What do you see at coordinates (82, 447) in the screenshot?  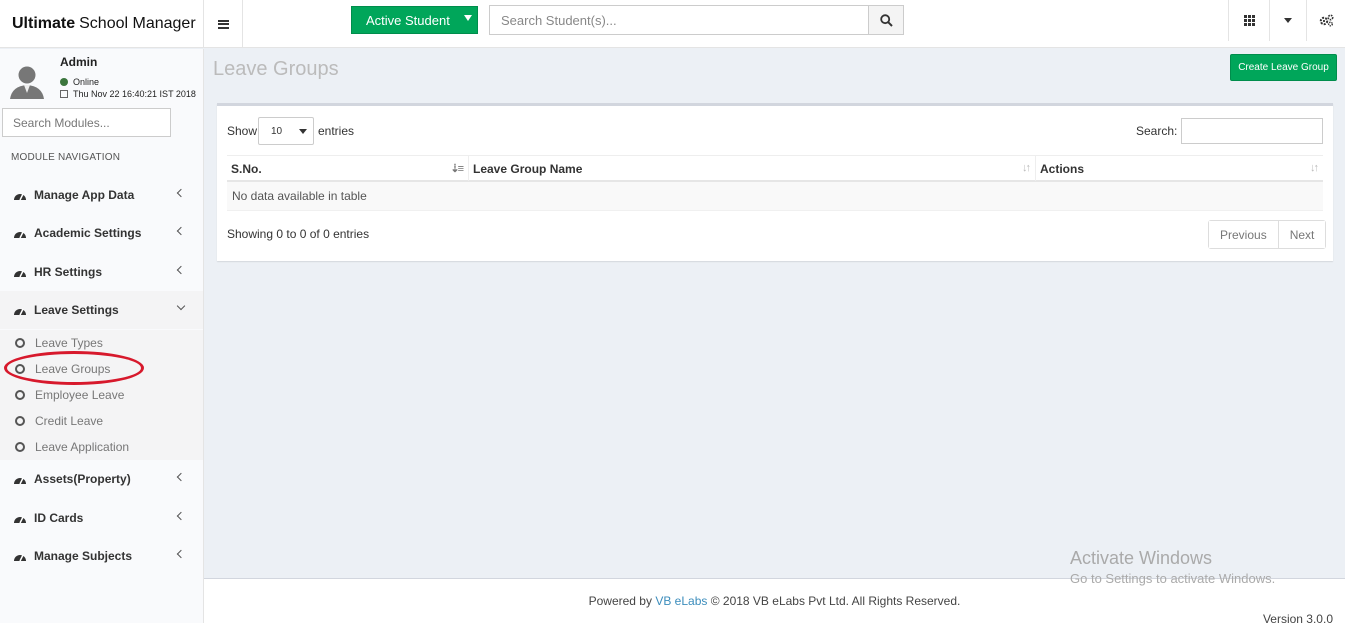 I see `sidebar-subitem-label: Leave Application` at bounding box center [82, 447].